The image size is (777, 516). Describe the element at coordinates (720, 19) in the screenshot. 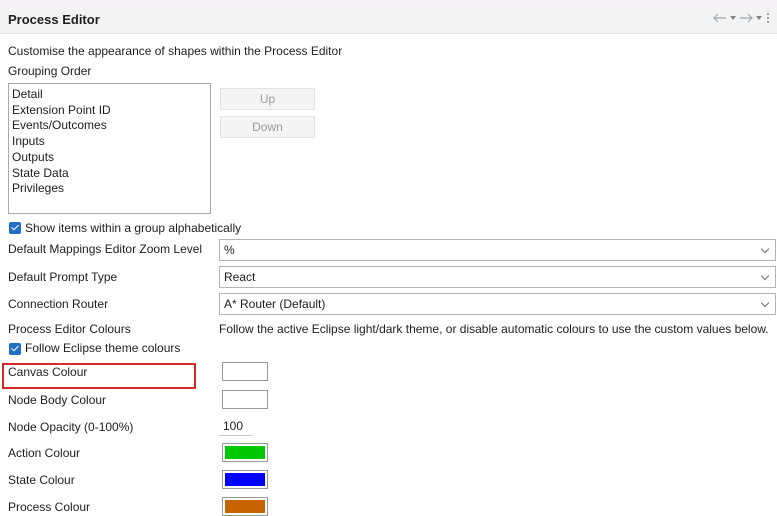

I see `back-icon` at that location.